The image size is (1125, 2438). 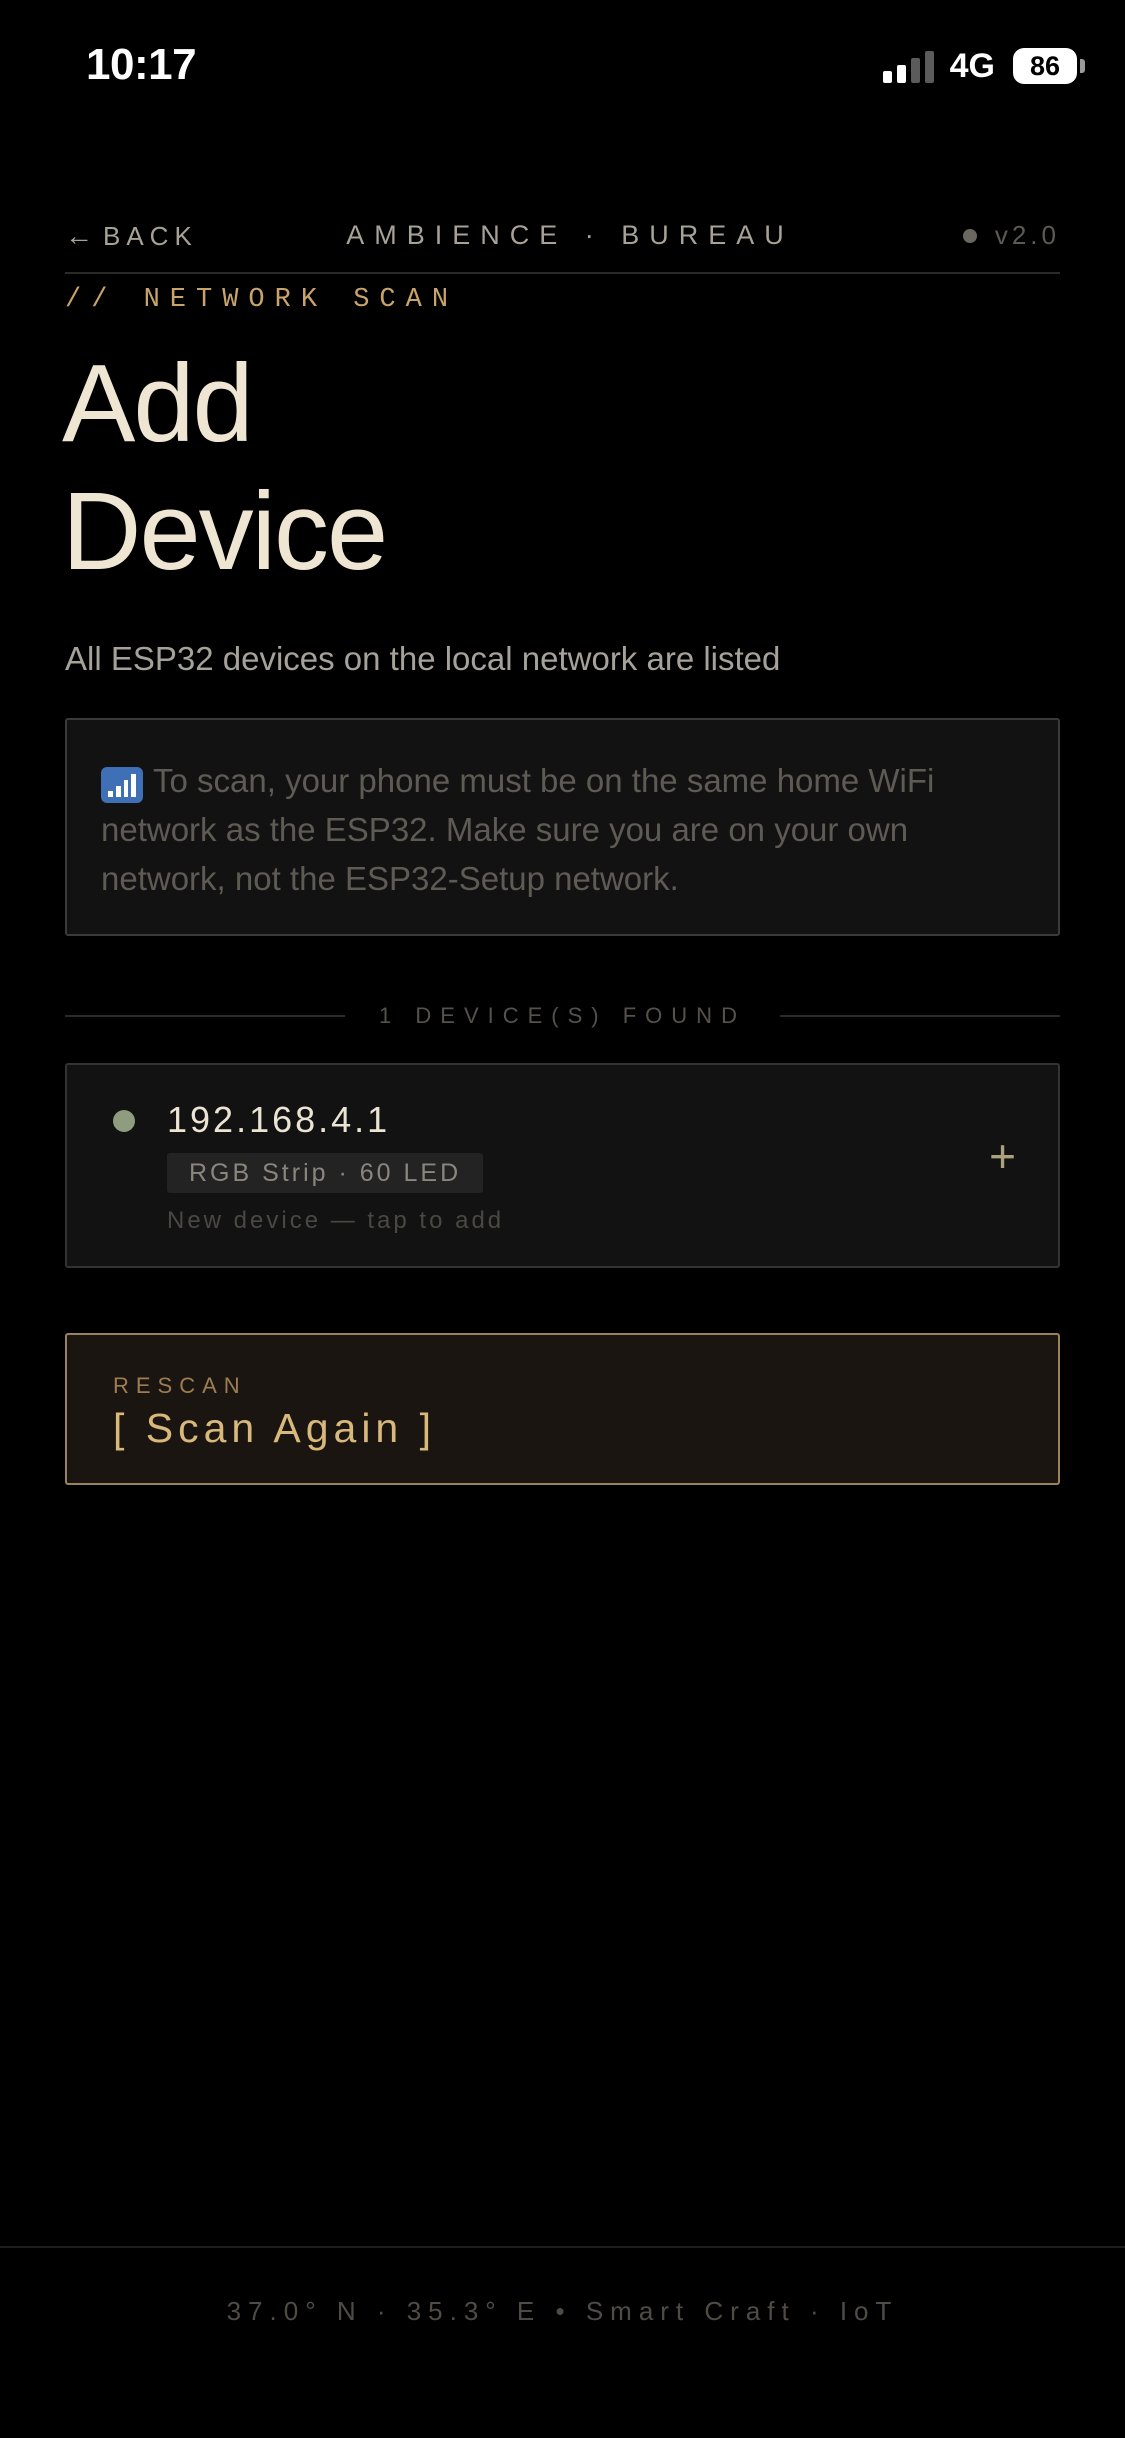 I want to click on footer: 37.0° N · 35.3° E • Smart Craft · IoT, so click(x=562, y=2342).